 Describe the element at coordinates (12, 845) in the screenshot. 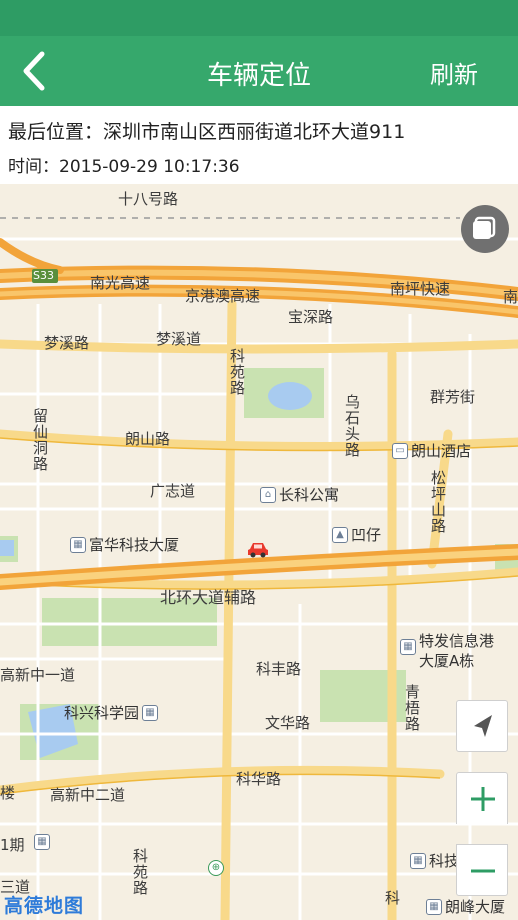

I see `road-label: 1期` at that location.